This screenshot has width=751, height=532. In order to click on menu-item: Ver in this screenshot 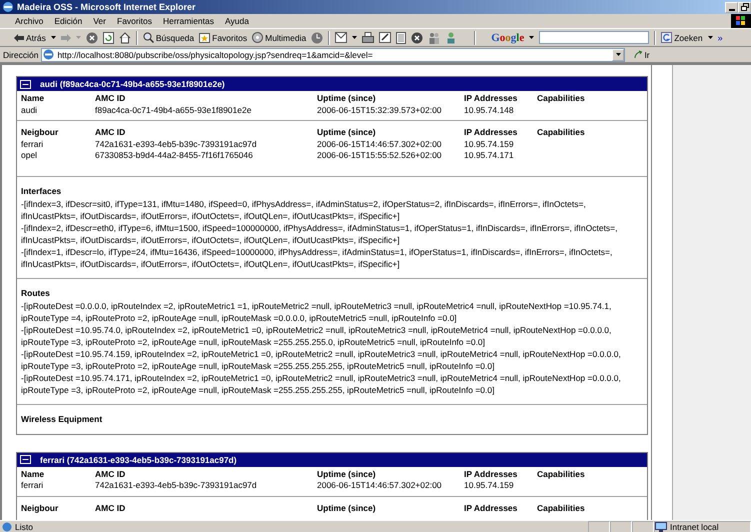, I will do `click(99, 21)`.